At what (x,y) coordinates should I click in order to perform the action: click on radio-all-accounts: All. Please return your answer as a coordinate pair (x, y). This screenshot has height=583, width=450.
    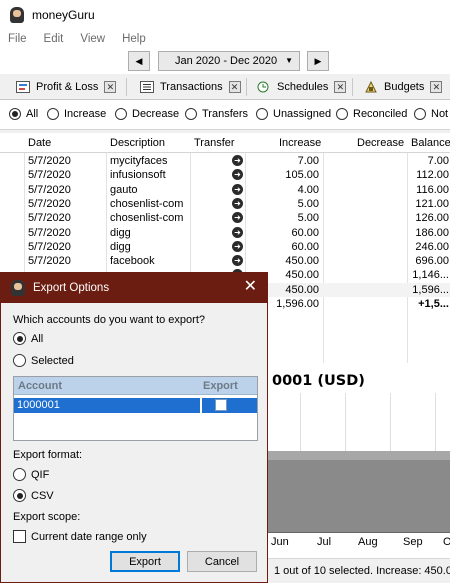
    Looking at the image, I should click on (28, 338).